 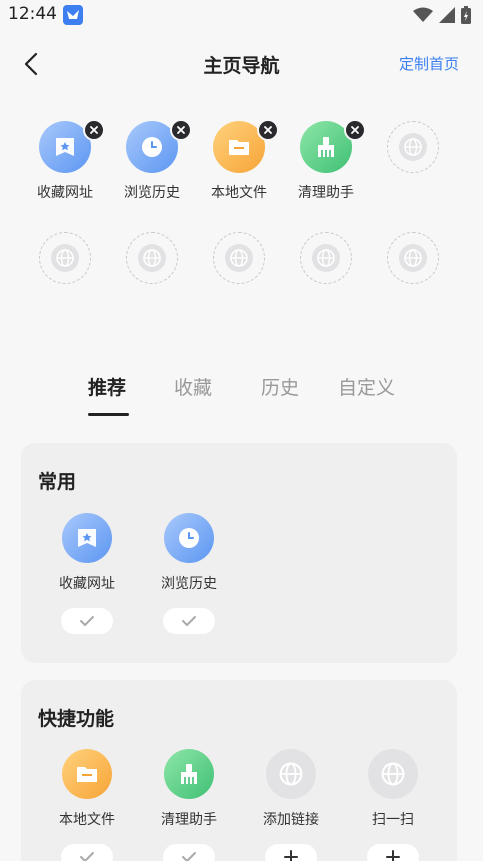 What do you see at coordinates (326, 193) in the screenshot?
I see `nav-item-label: 清理助手` at bounding box center [326, 193].